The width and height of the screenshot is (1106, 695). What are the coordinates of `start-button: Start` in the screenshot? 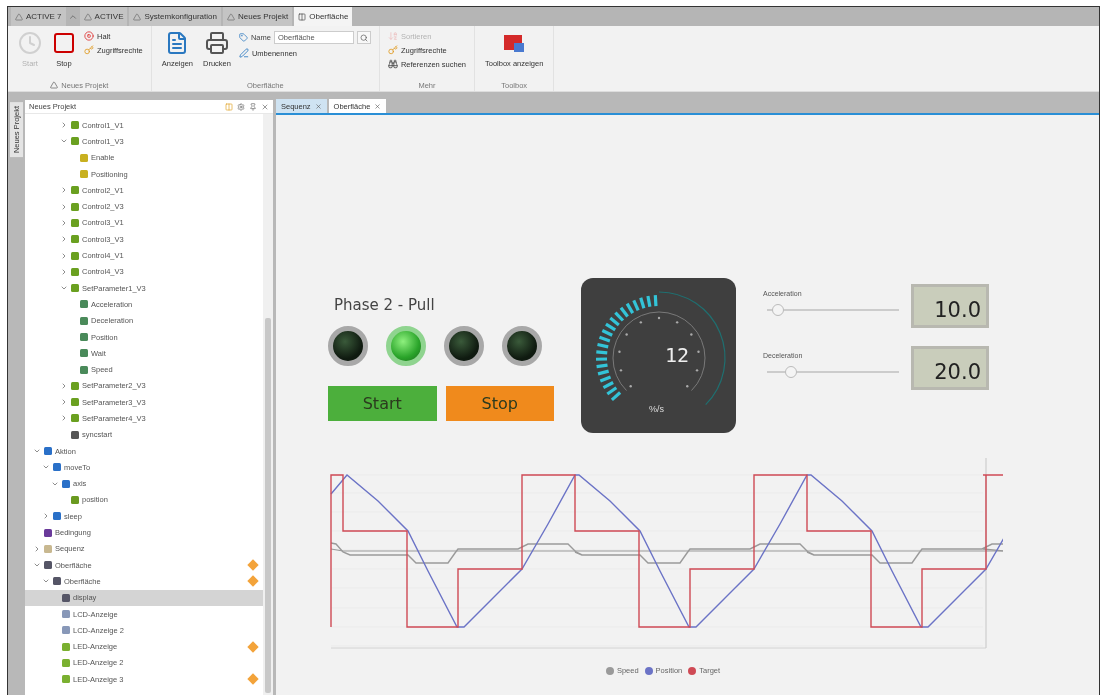 It's located at (382, 403).